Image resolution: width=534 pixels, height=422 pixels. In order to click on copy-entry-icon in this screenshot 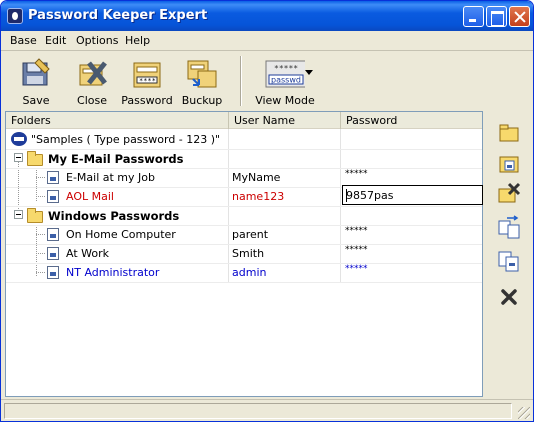, I will do `click(509, 261)`.